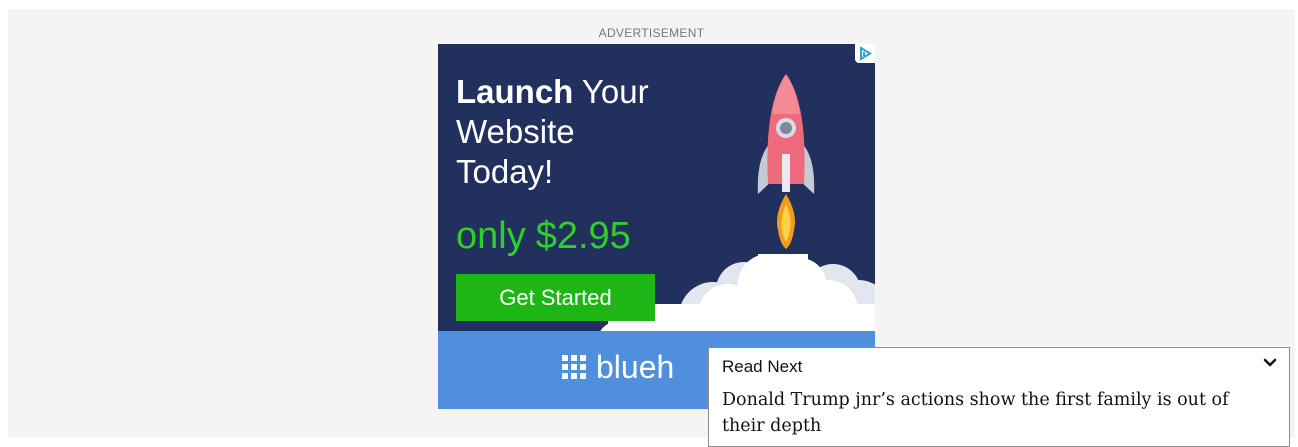 This screenshot has height=447, width=1298. I want to click on adchoices-icon, so click(865, 53).